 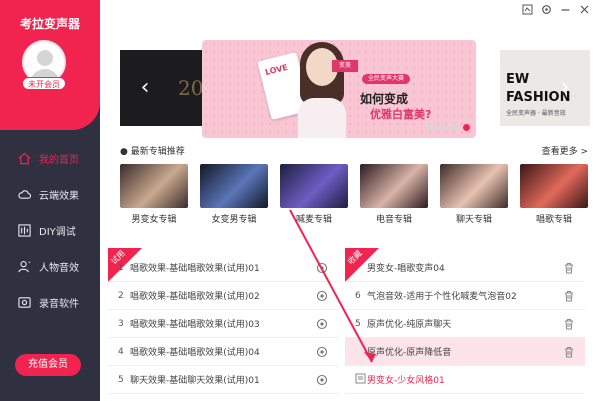 I want to click on sidebar-item-cloud: 云端效果, so click(x=50, y=194).